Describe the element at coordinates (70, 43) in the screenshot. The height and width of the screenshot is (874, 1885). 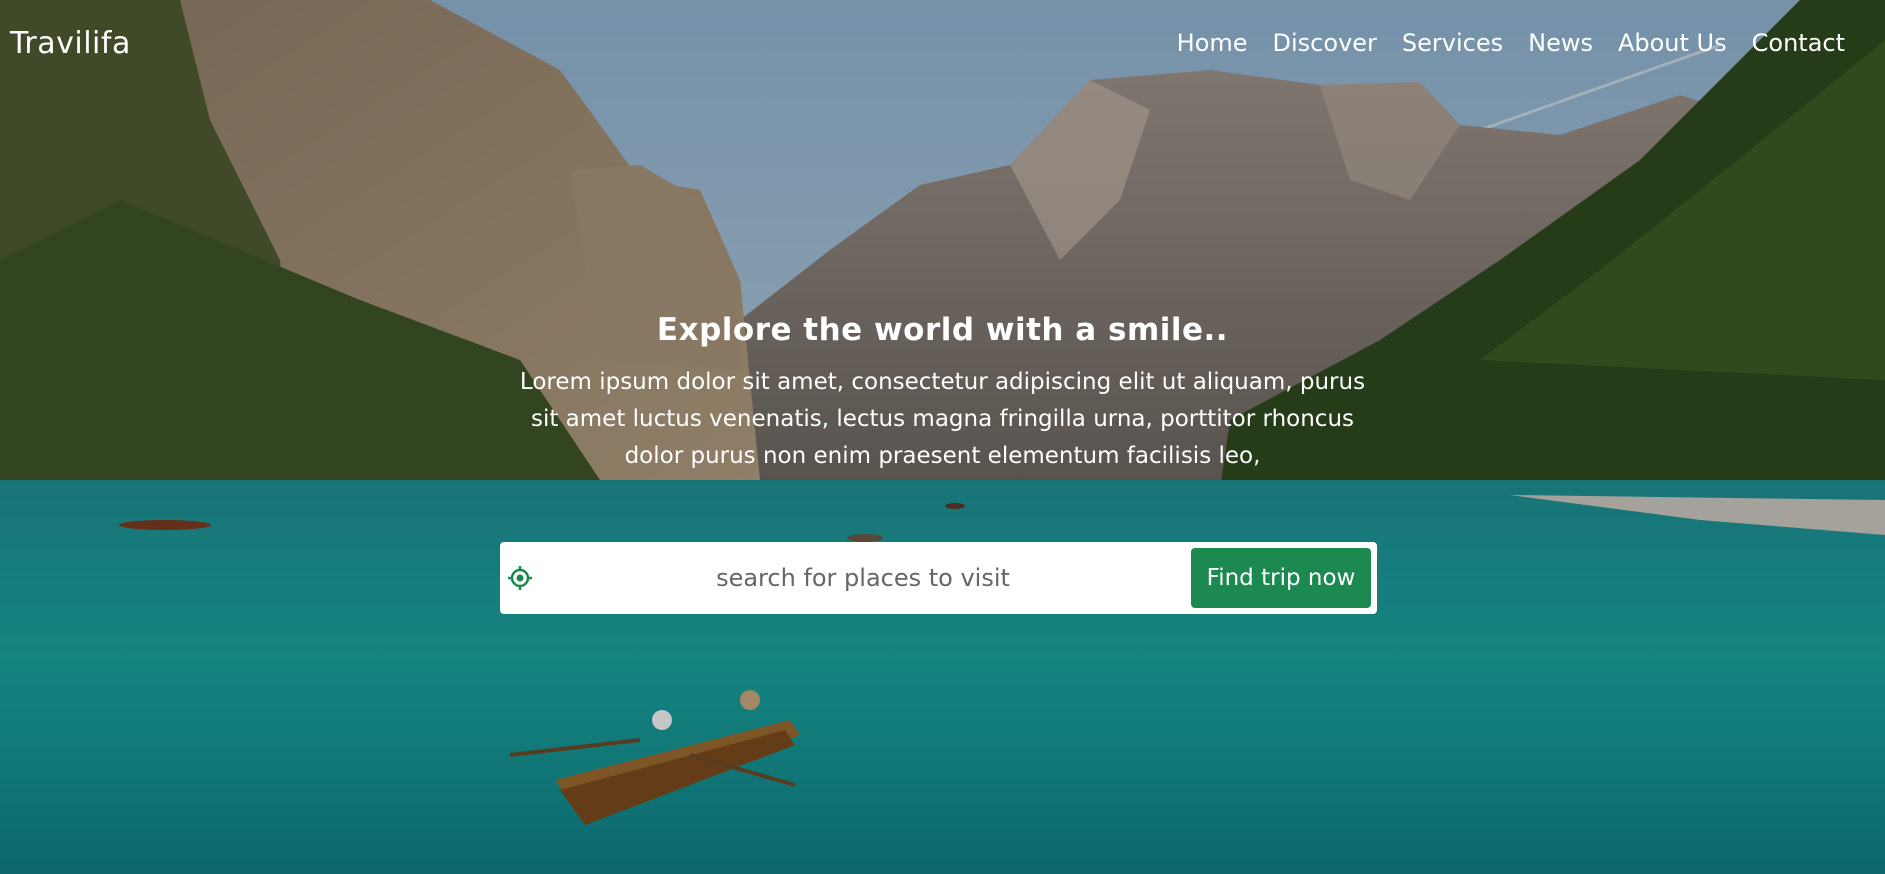
I see `brand-logo: Travilifa` at that location.